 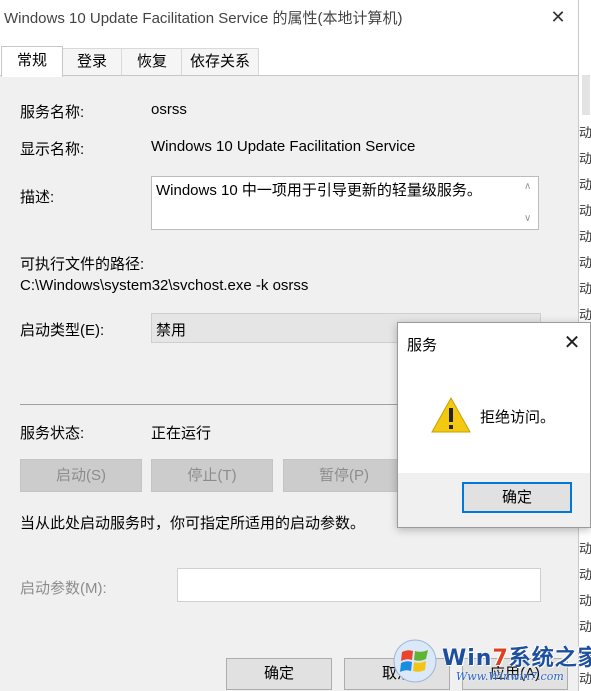 I want to click on service-name-label: 服务名称:, so click(x=52, y=112).